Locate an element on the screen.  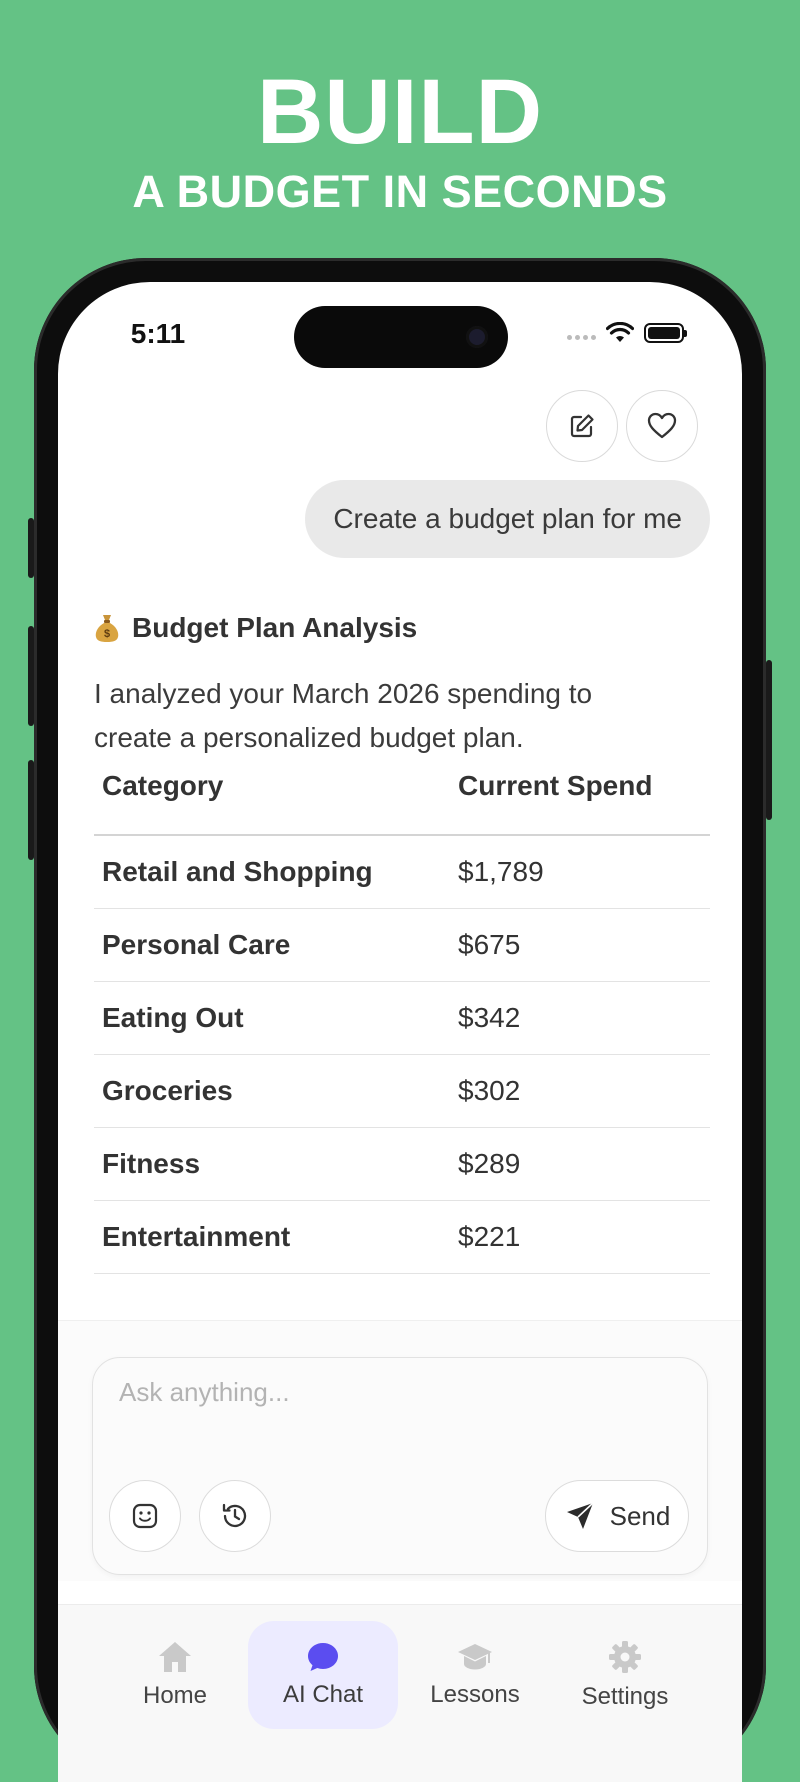
table-row: Eating Out $342 is located at coordinates (402, 1018).